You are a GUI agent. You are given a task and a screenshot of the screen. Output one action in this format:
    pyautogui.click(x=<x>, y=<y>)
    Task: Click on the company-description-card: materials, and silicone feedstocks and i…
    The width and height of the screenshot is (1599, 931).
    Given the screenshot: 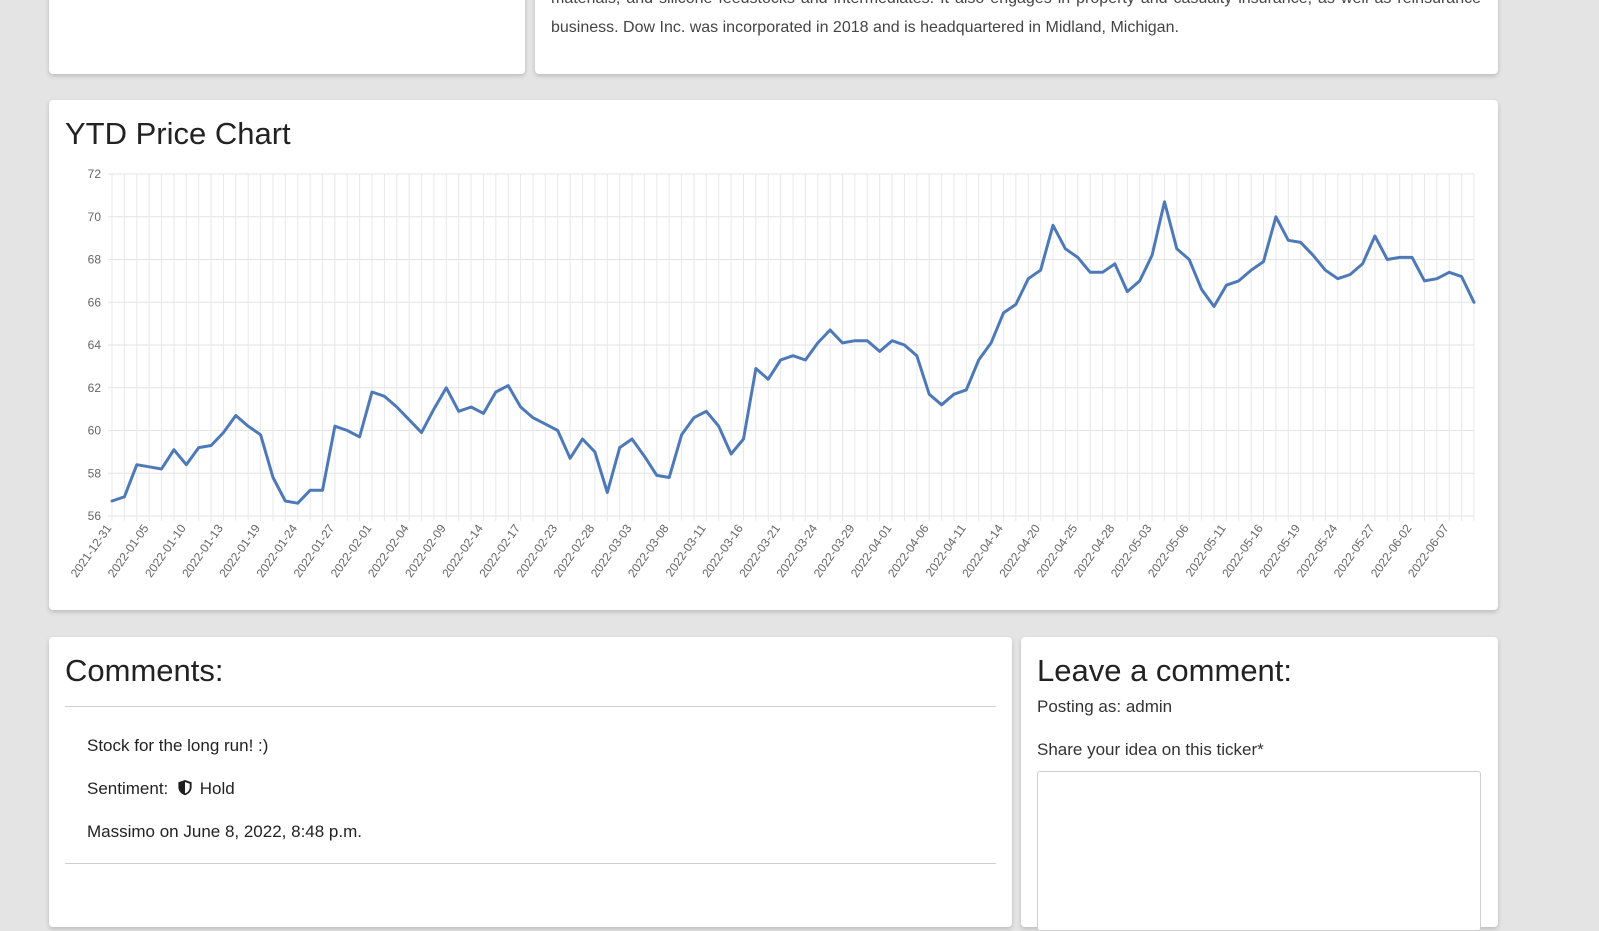 What is the action you would take?
    pyautogui.click(x=1016, y=37)
    